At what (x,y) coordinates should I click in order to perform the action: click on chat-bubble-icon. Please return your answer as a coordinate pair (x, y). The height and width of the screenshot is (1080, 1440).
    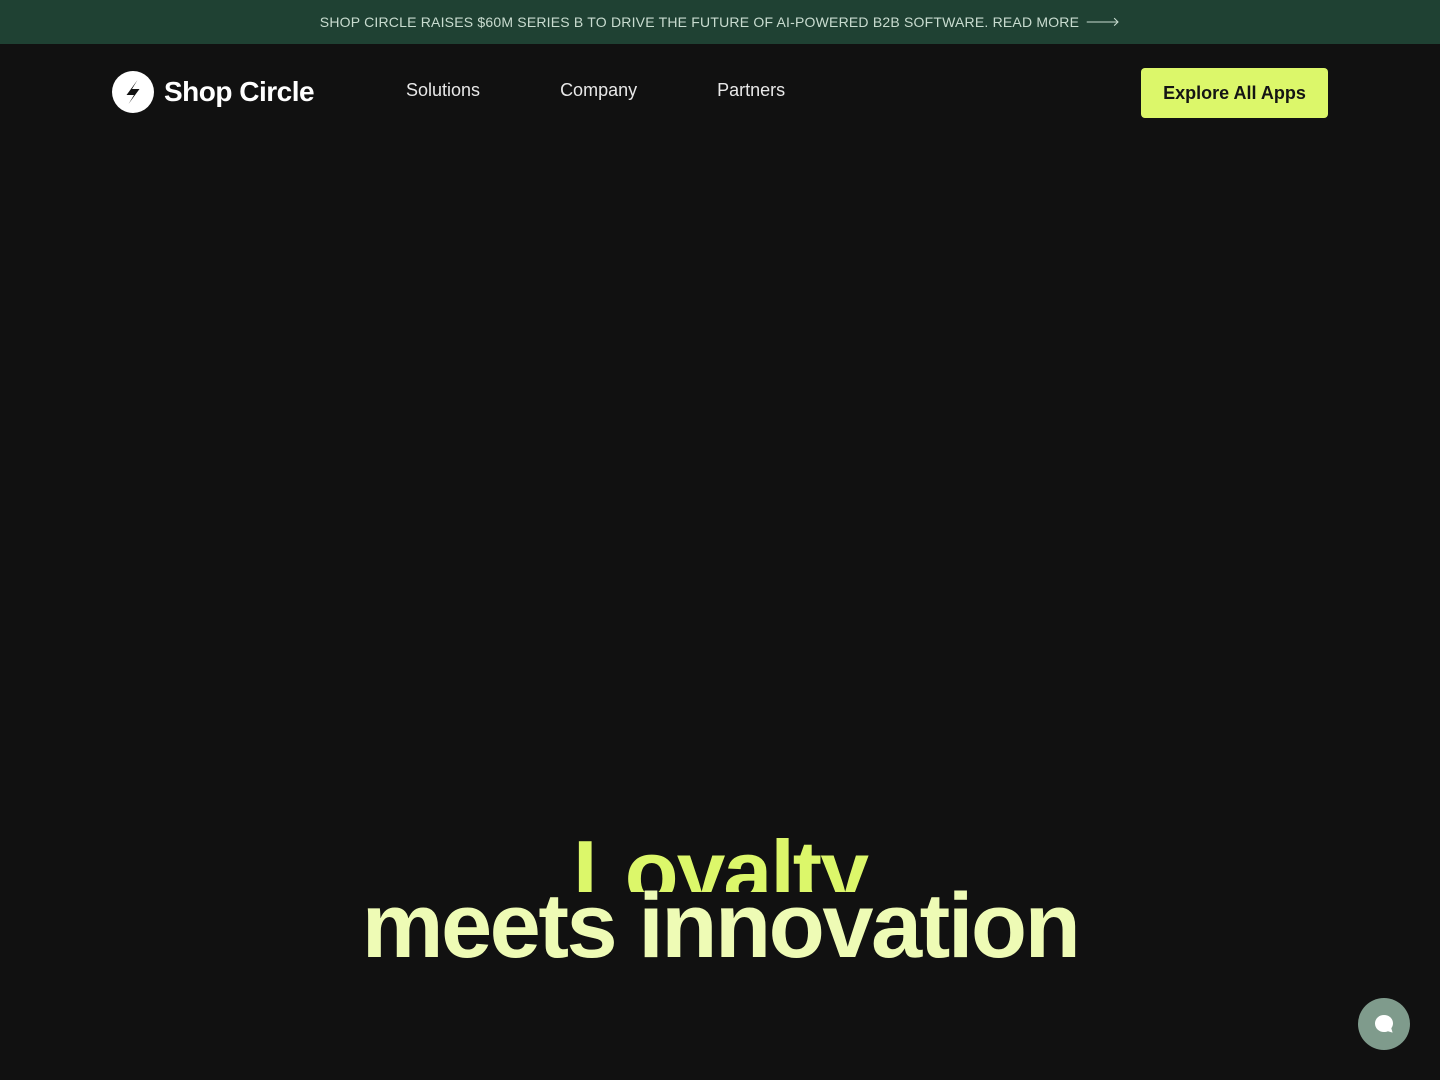
    Looking at the image, I should click on (1384, 1024).